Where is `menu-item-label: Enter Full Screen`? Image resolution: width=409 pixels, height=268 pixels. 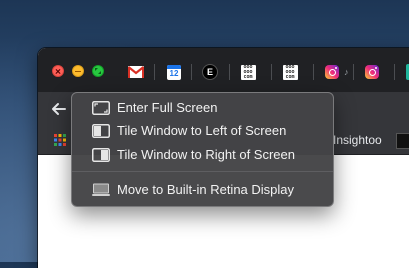
menu-item-label: Enter Full Screen is located at coordinates (167, 107).